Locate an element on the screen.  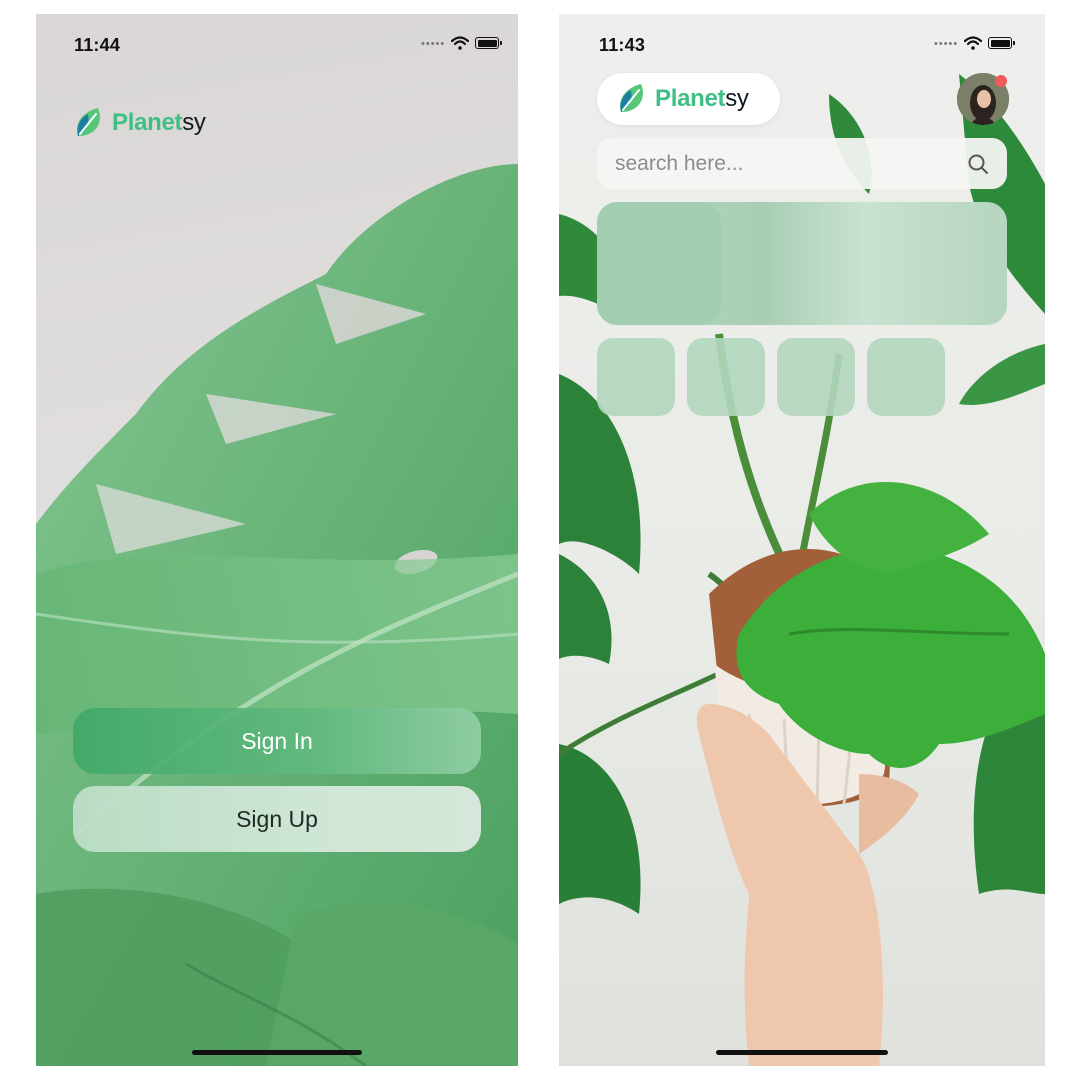
sign-up-button: Sign Up is located at coordinates (277, 819).